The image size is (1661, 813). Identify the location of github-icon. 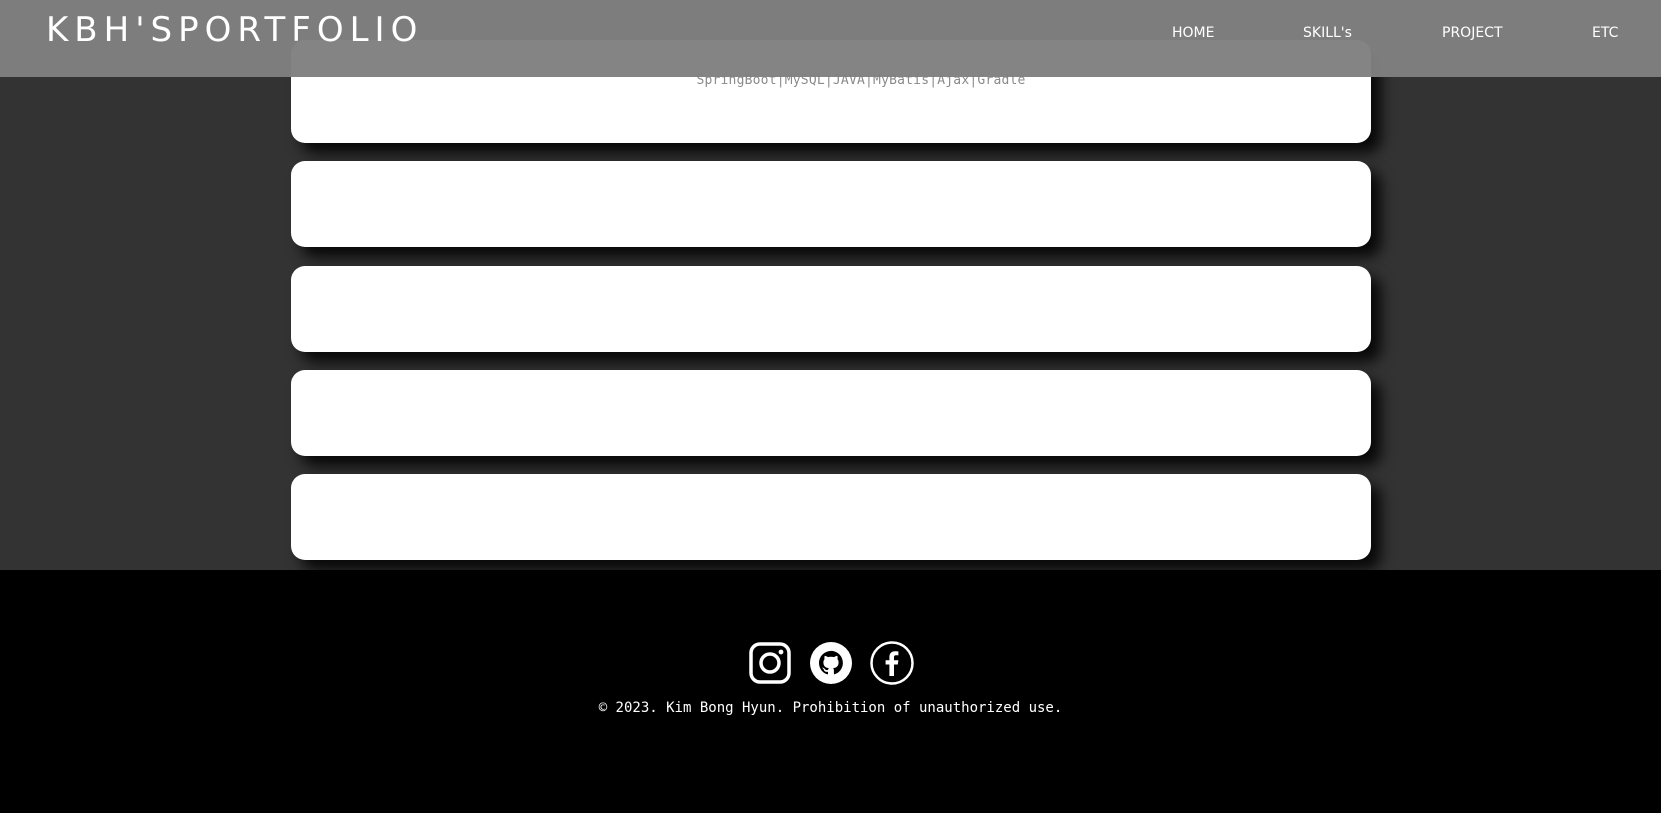
(831, 663).